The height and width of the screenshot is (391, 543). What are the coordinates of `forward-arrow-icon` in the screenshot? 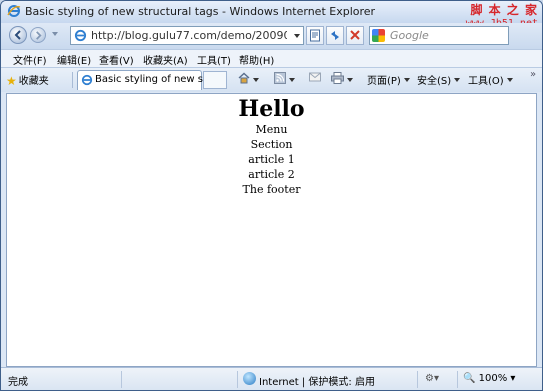 It's located at (39, 35).